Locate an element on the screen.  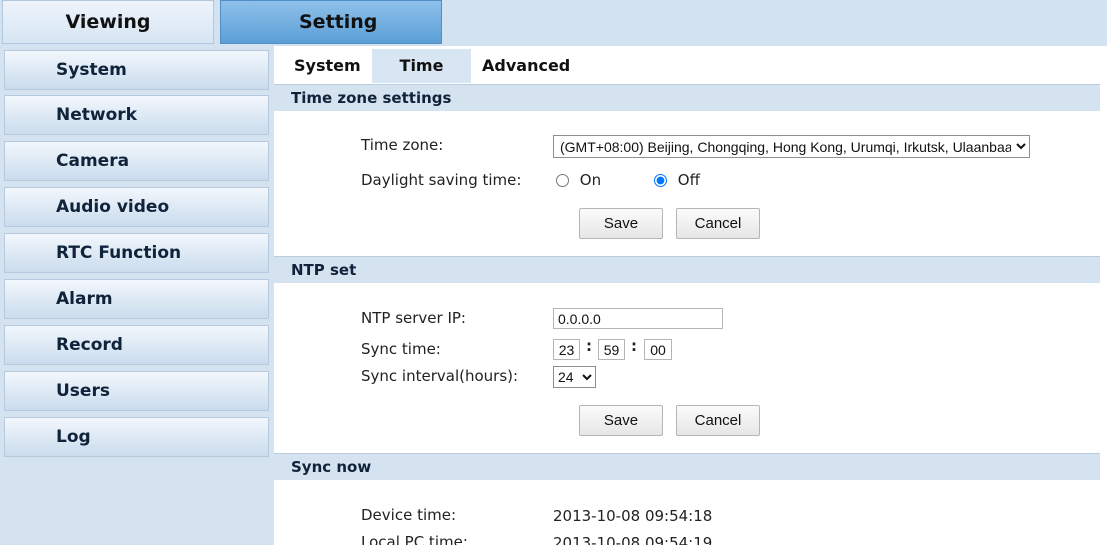
subtab-system: System is located at coordinates (327, 66).